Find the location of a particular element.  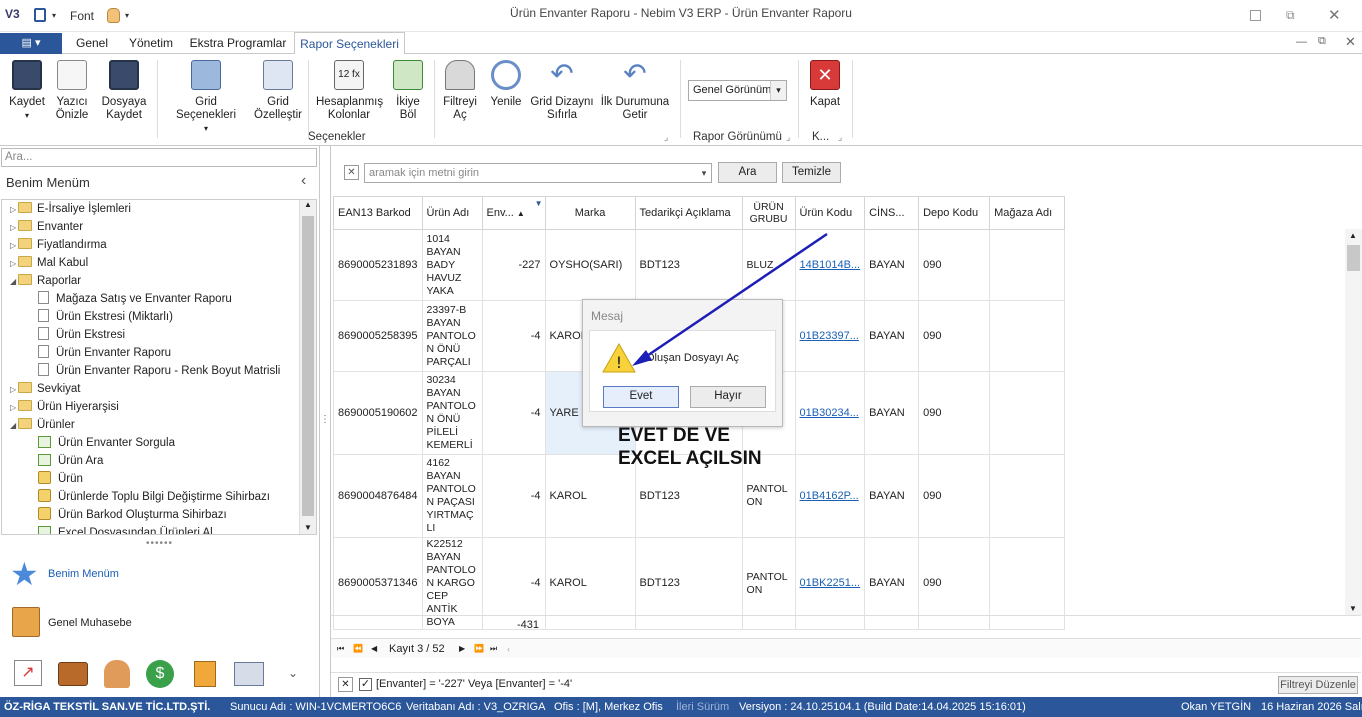

nav-next-page-icon: ⏩ is located at coordinates (479, 649).